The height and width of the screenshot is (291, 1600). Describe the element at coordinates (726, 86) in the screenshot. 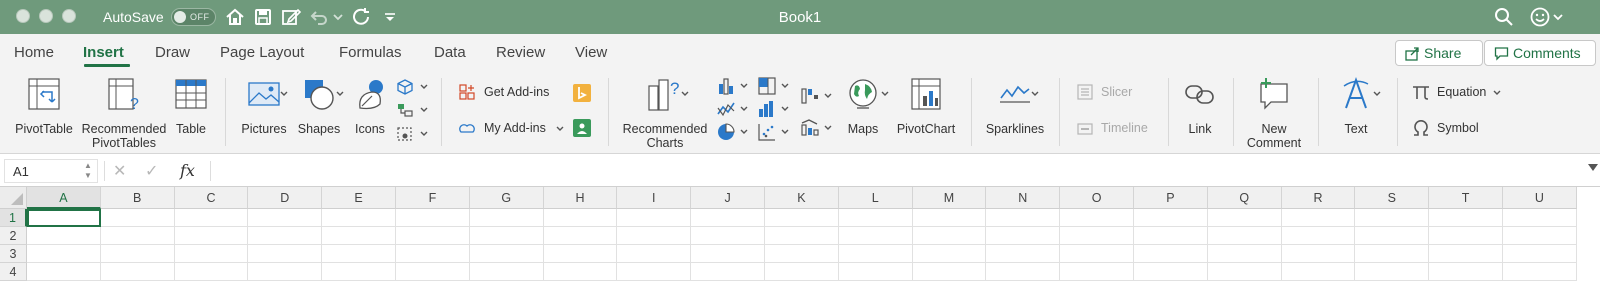

I see `column-chart-icon` at that location.